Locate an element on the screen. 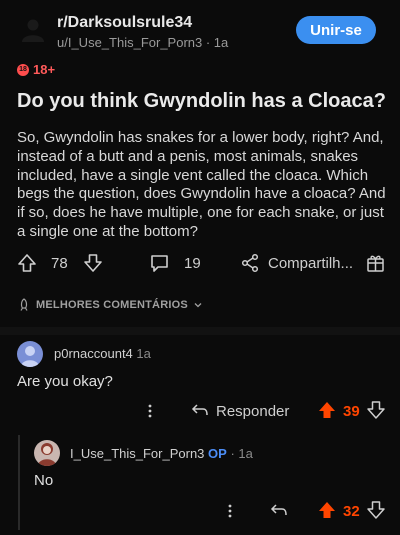 This screenshot has height=535, width=400. nsfw-label: 18+ is located at coordinates (44, 69).